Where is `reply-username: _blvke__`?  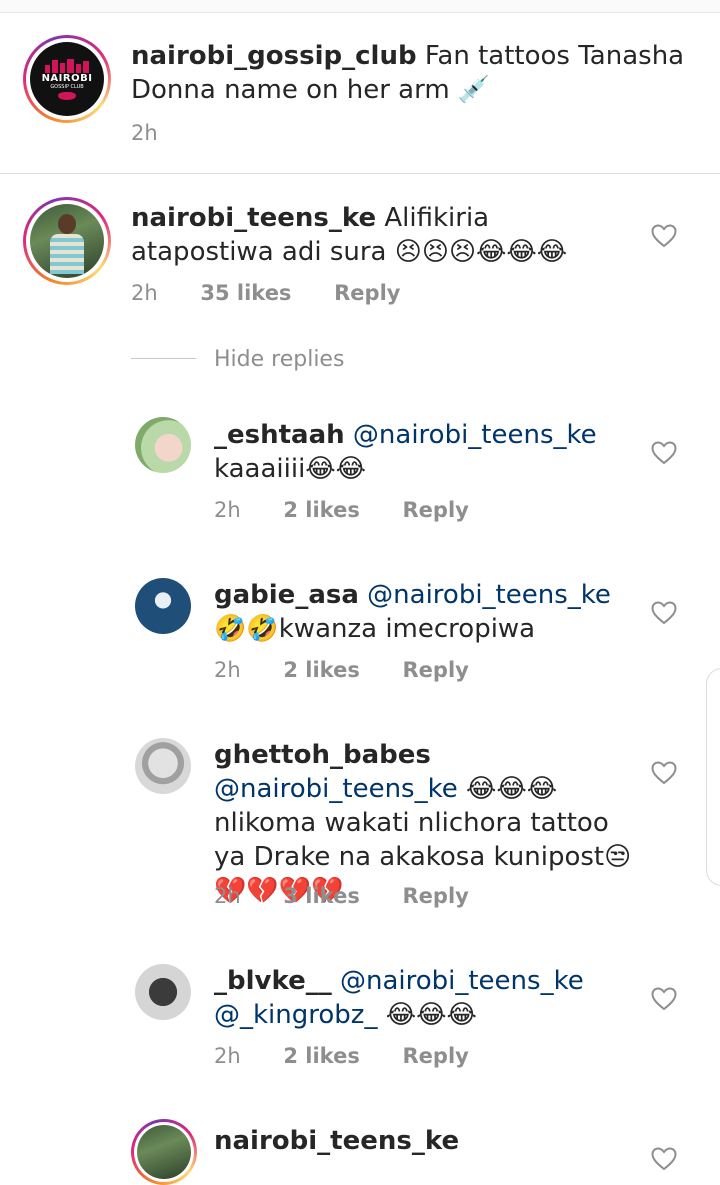 reply-username: _blvke__ is located at coordinates (273, 981).